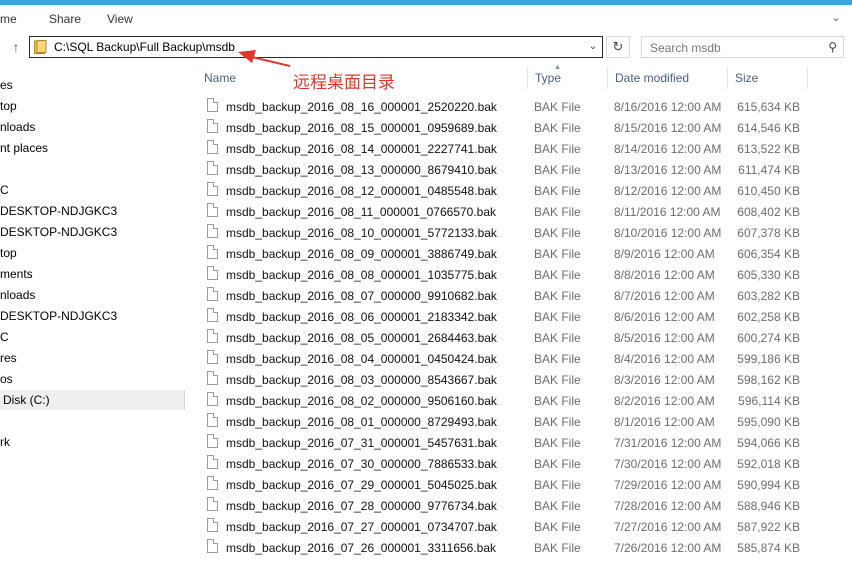 The image size is (852, 568). I want to click on nav-item-label: es, so click(6, 85).